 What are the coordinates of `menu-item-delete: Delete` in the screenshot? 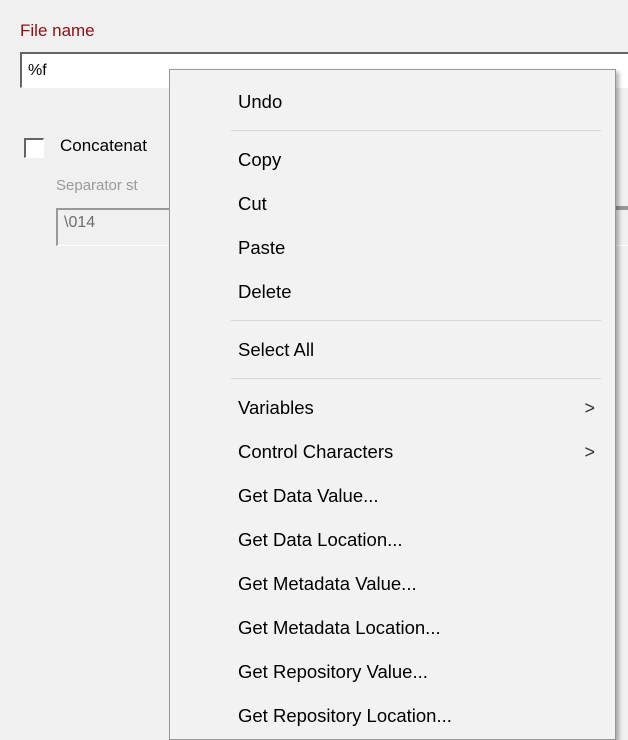 It's located at (392, 292).